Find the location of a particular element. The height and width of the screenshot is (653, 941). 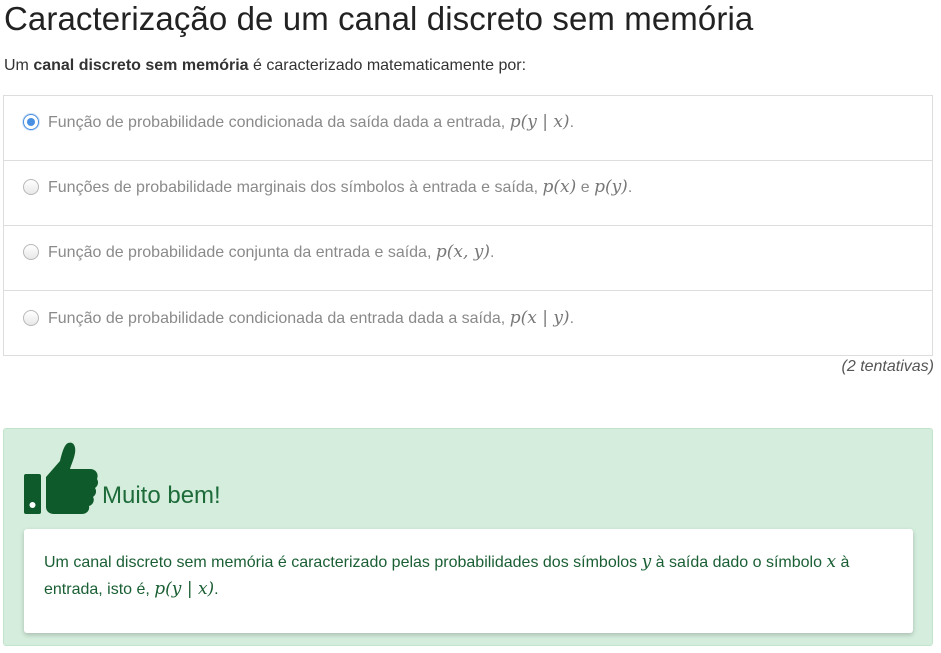

math-expression: y is located at coordinates (646, 562).